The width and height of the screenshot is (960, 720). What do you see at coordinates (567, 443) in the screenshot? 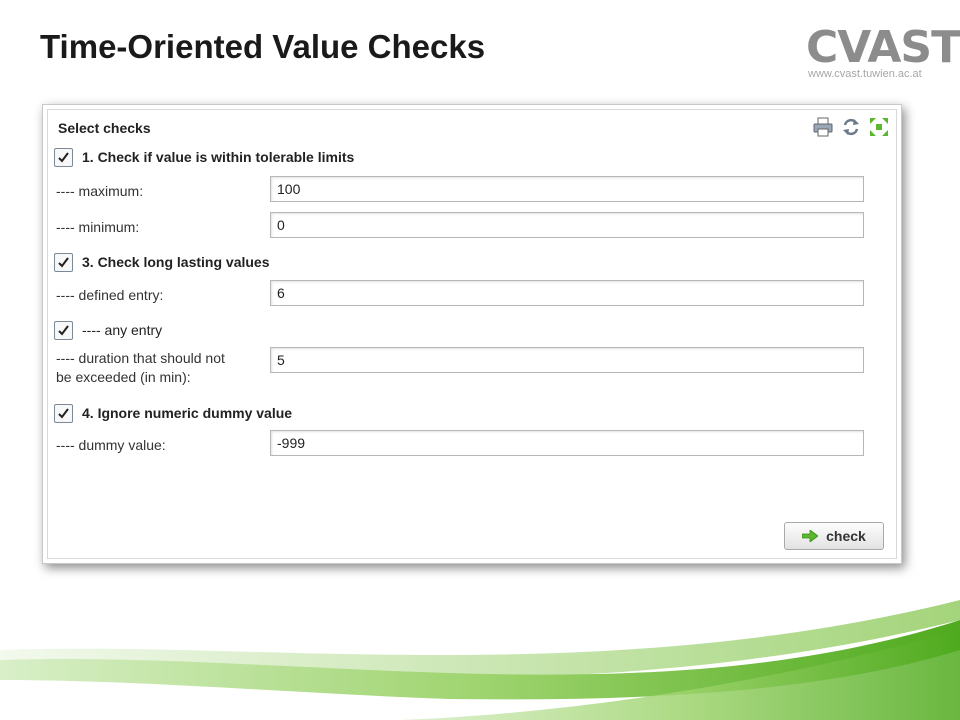
I see `dummy-value-input` at bounding box center [567, 443].